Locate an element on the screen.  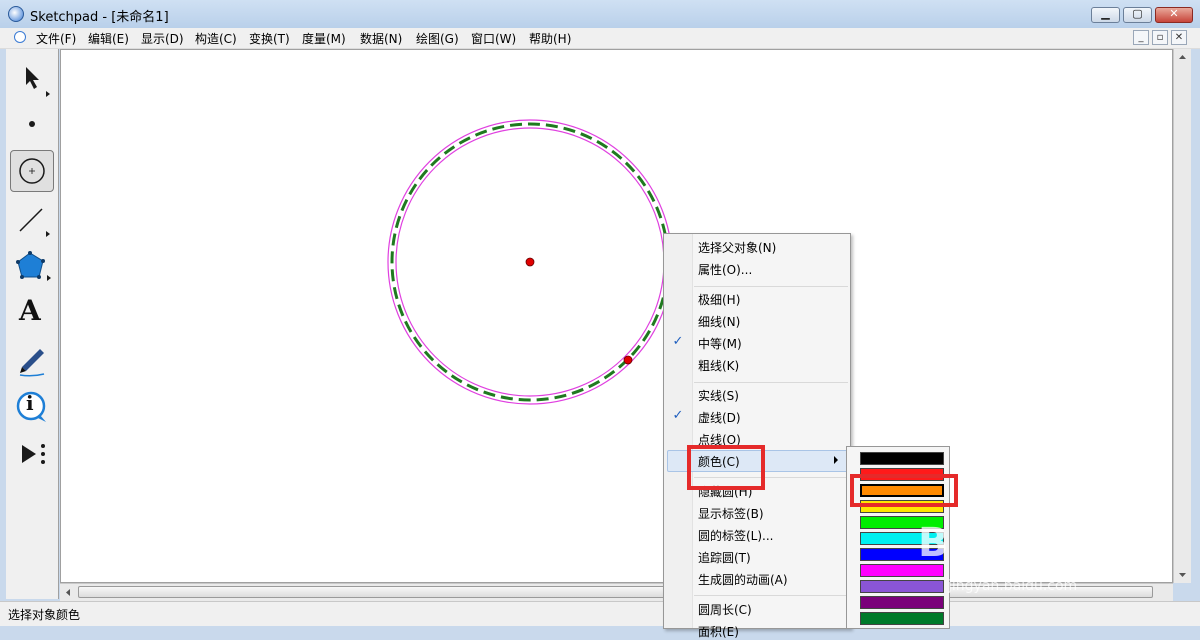
menu-measure: 度量(M) is located at coordinates (324, 38).